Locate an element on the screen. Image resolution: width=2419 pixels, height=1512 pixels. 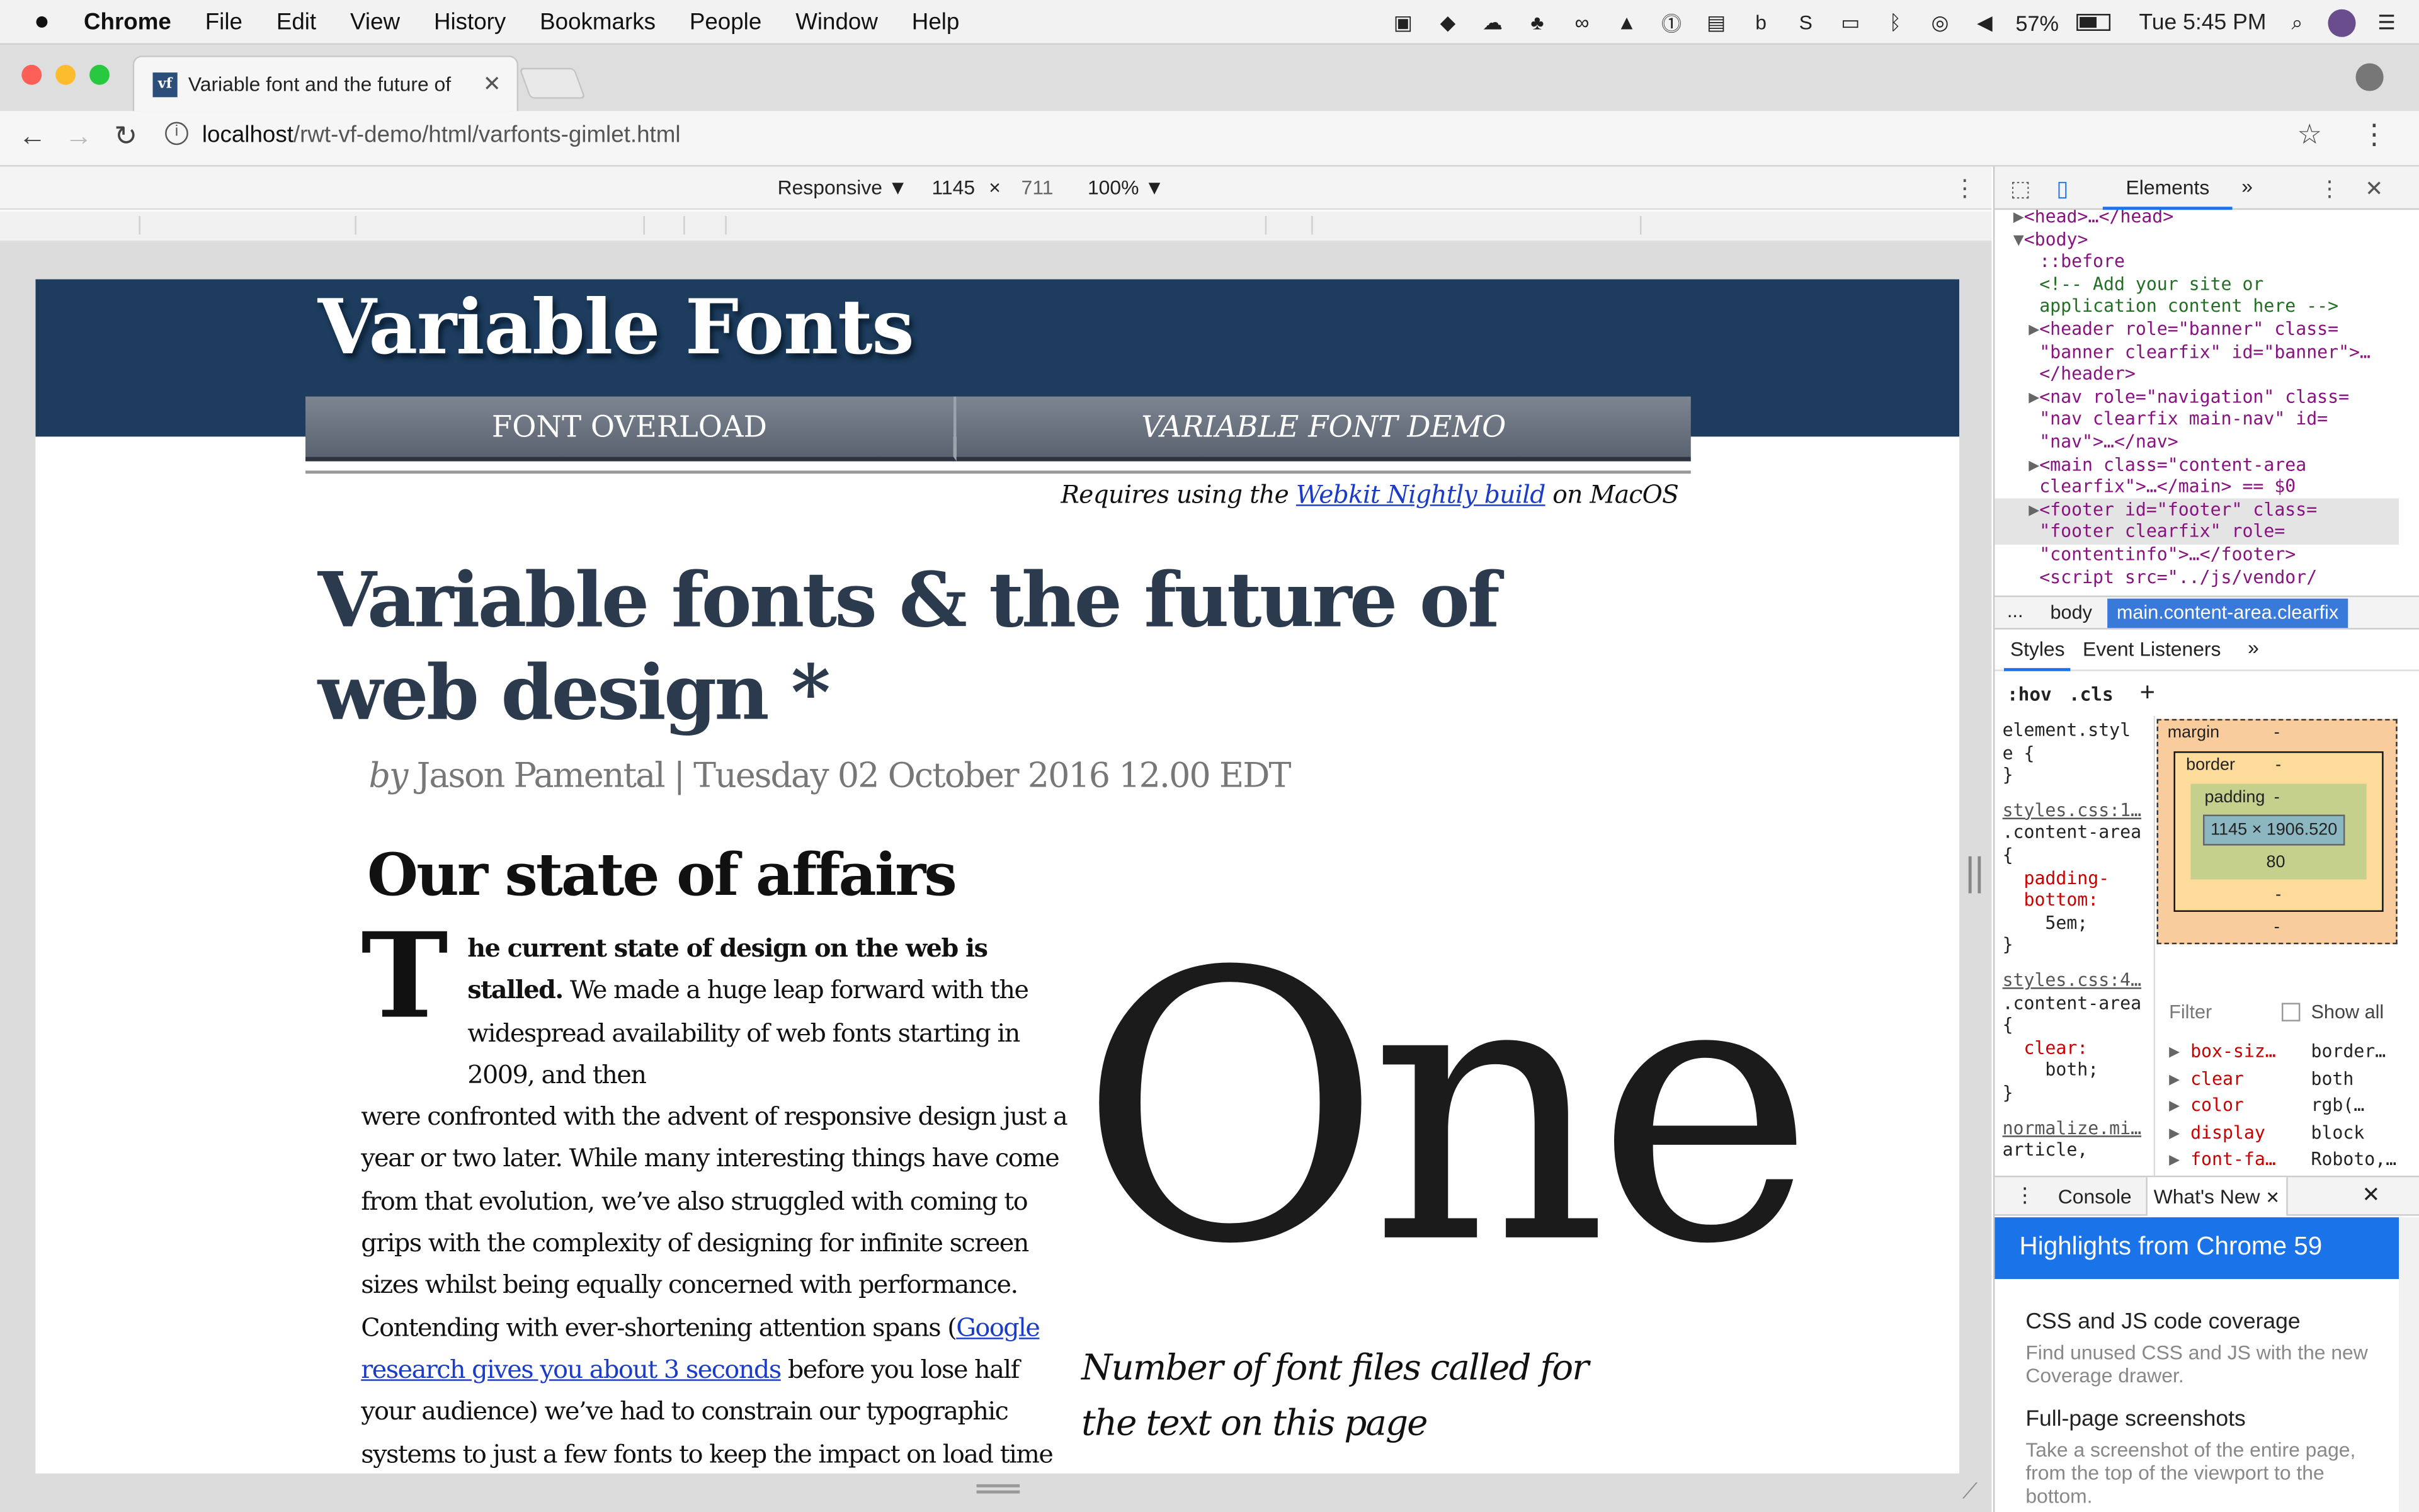
hov-toggle: :hov is located at coordinates (2029, 694).